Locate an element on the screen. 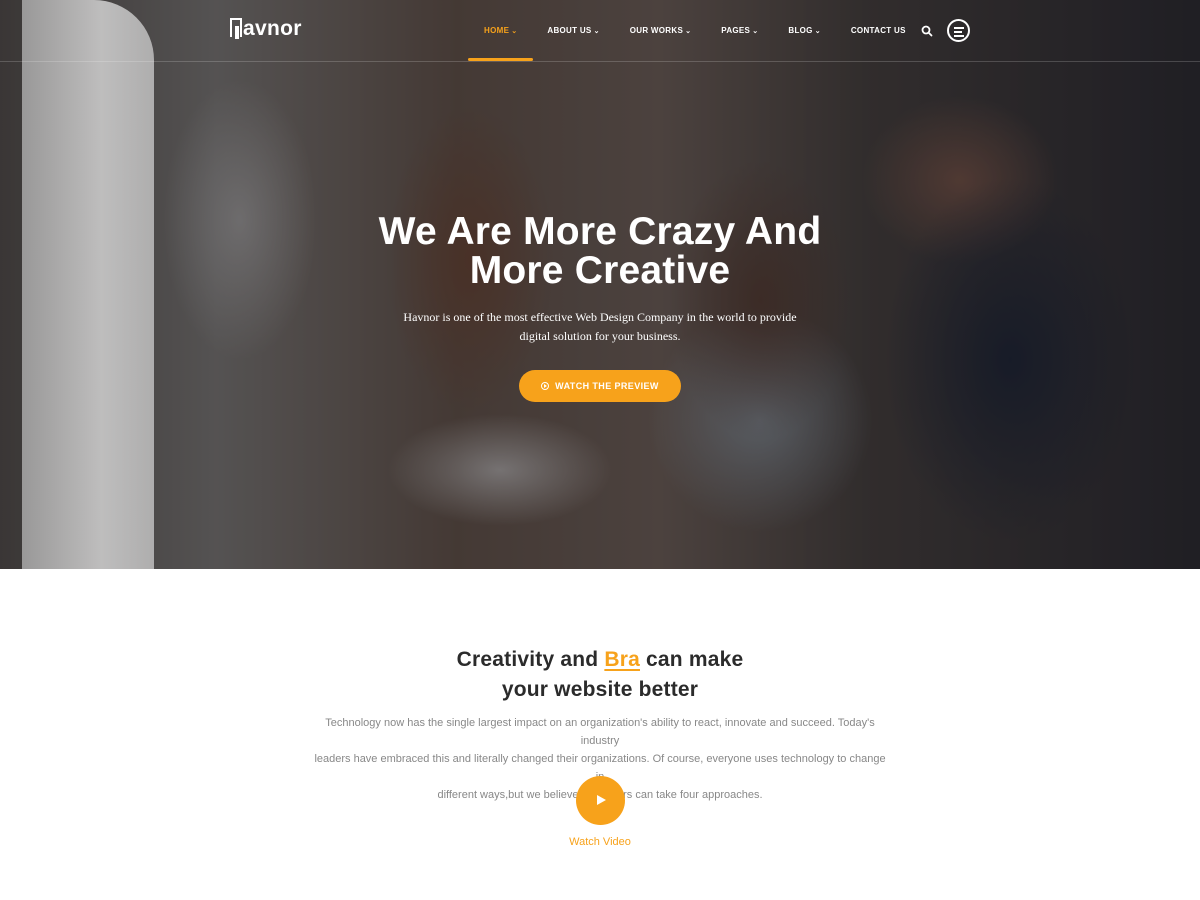 This screenshot has height=900, width=1200. watch-preview-button: WATCH THE PREVIEW is located at coordinates (600, 386).